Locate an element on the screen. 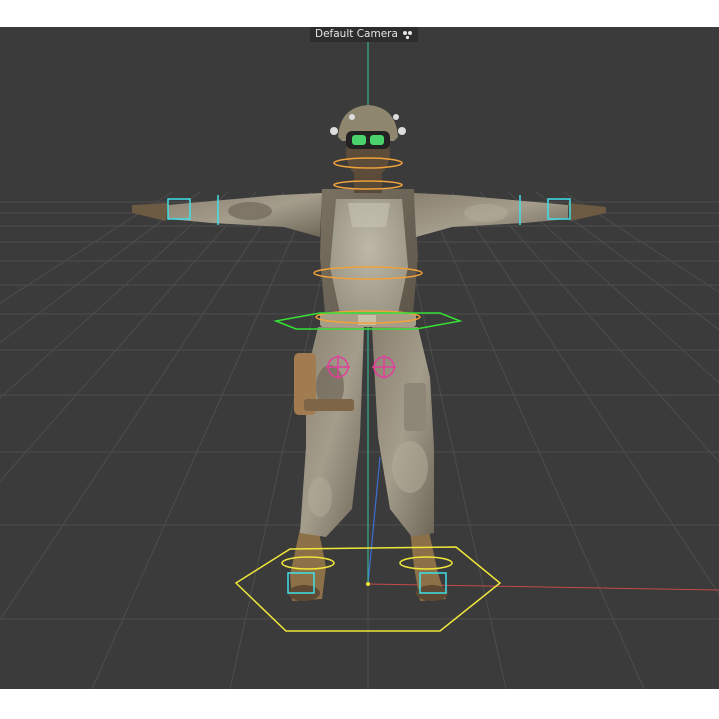 This screenshot has height=719, width=719. camera-options-icon is located at coordinates (407, 35).